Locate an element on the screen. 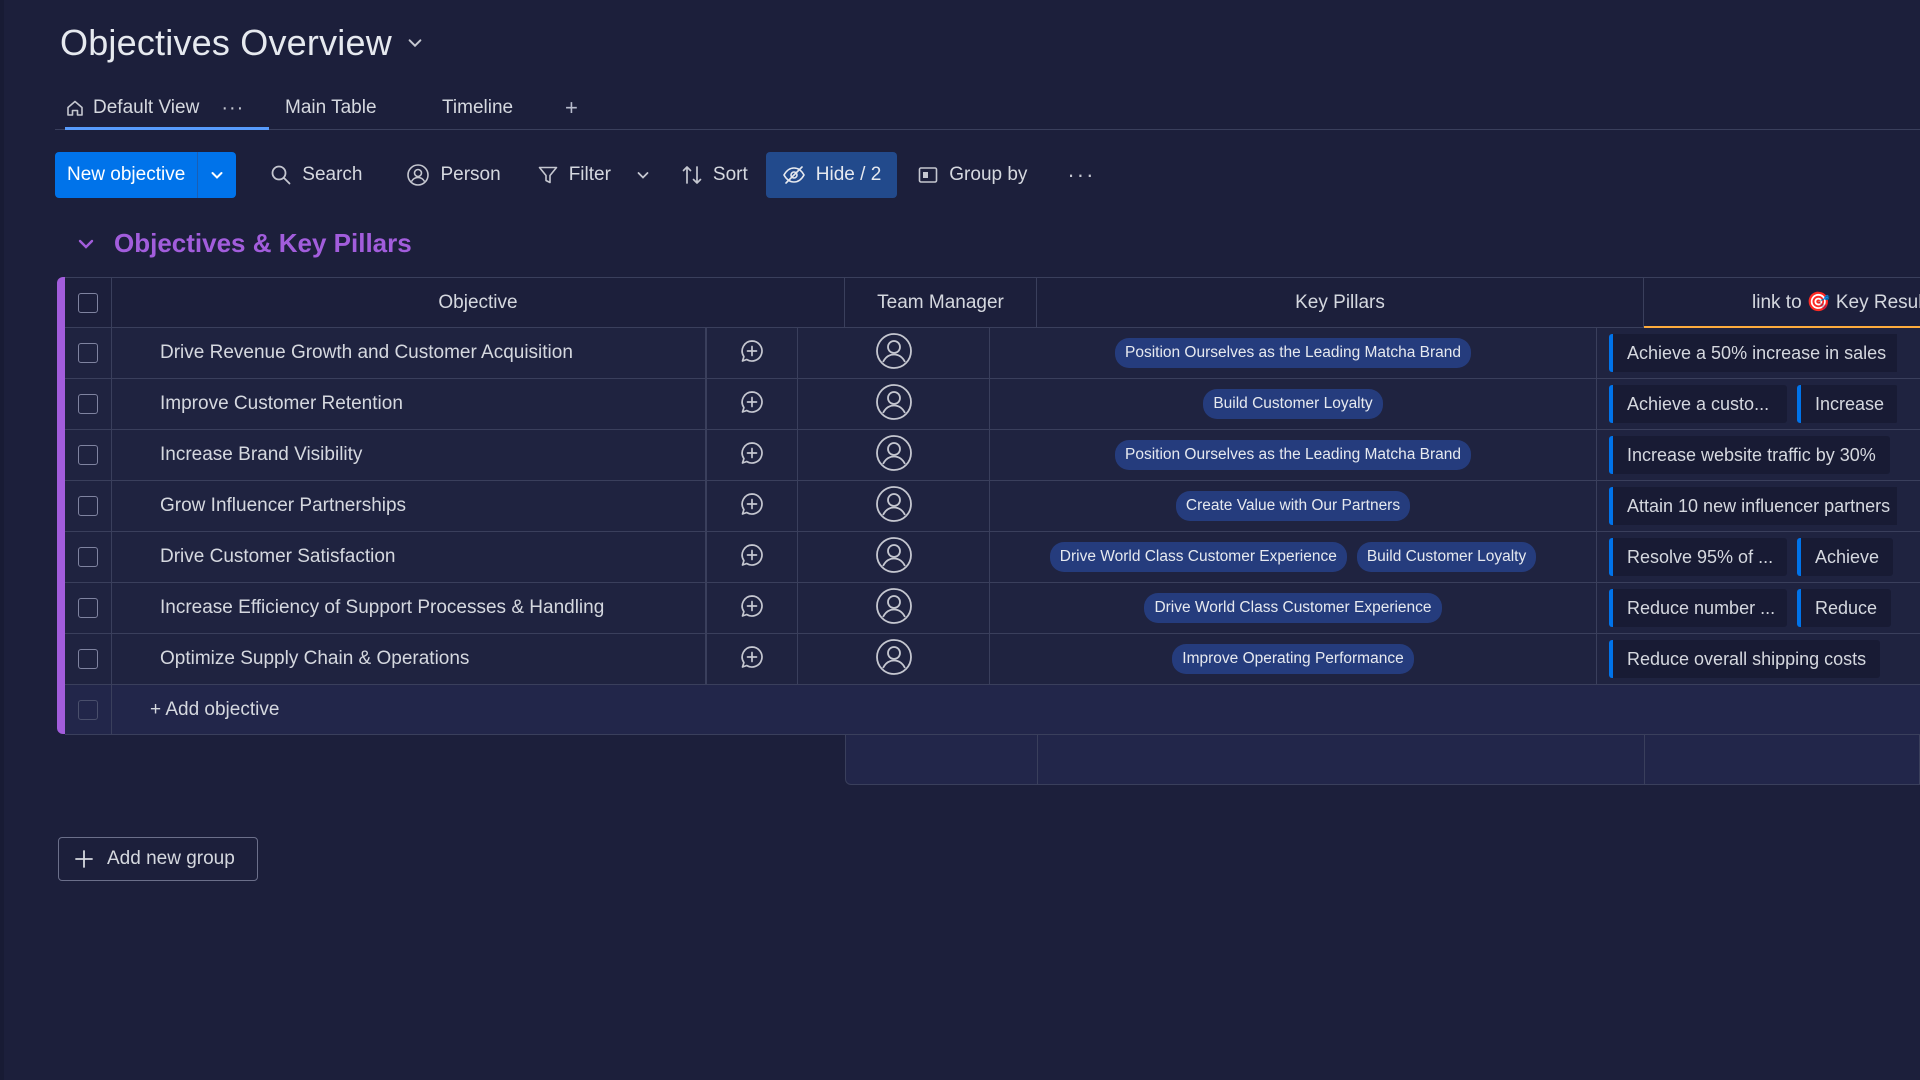  add-new-group-button: Add new group is located at coordinates (158, 859).